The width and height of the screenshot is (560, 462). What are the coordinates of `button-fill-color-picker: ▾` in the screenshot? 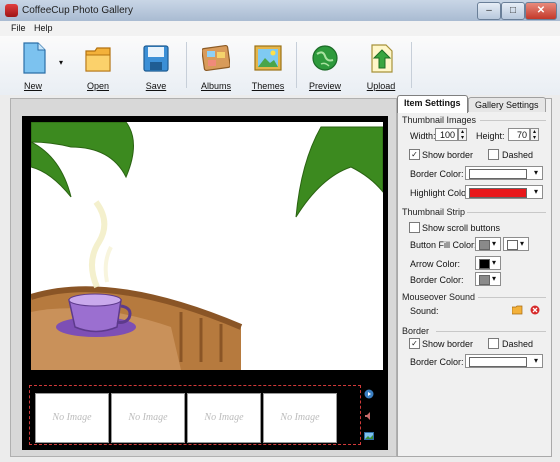 It's located at (488, 244).